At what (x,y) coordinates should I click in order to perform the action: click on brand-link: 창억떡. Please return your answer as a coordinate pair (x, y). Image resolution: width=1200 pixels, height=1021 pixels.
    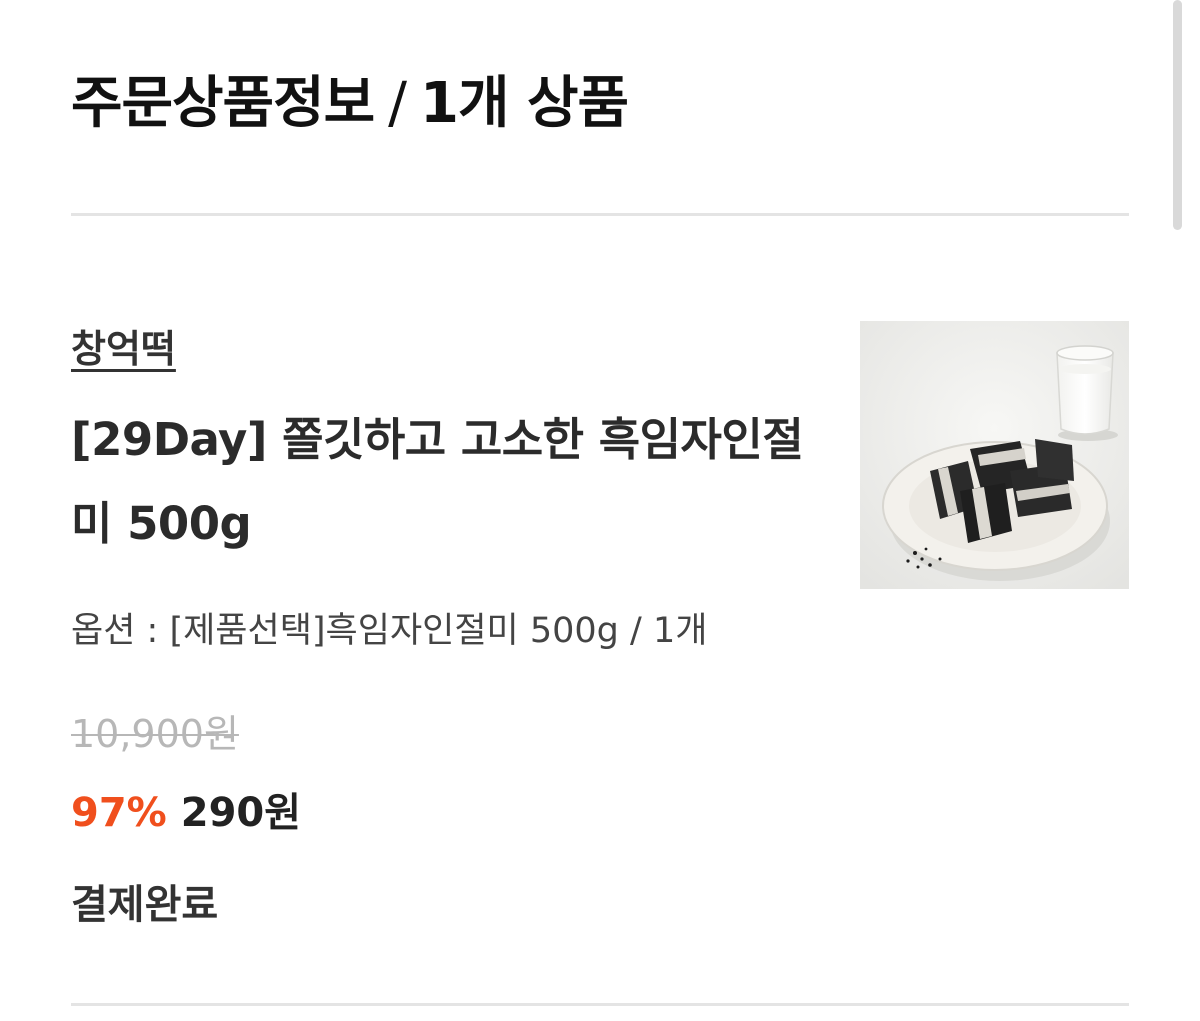
    Looking at the image, I should click on (123, 345).